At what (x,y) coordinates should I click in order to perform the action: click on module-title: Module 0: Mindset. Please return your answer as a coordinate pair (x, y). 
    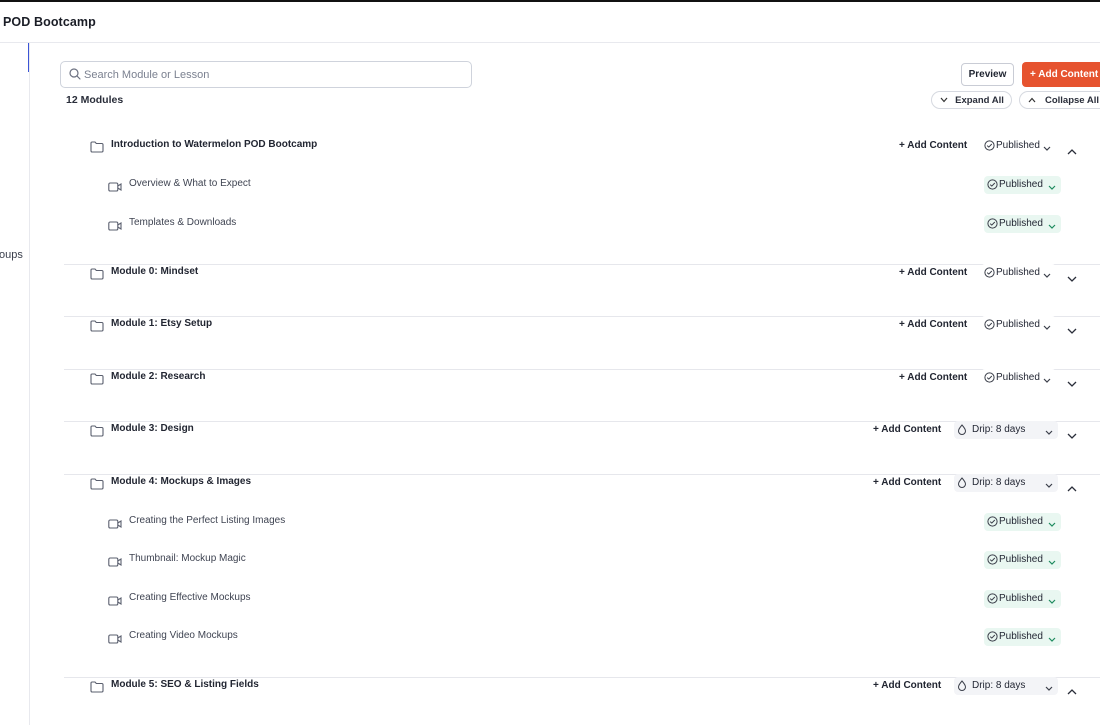
    Looking at the image, I should click on (154, 271).